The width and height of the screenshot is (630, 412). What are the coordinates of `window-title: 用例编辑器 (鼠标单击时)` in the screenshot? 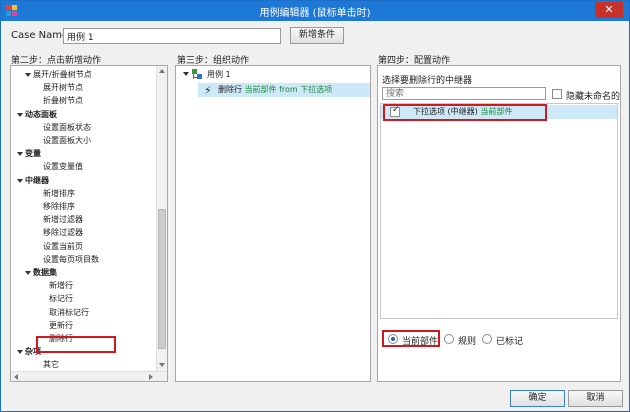 It's located at (315, 13).